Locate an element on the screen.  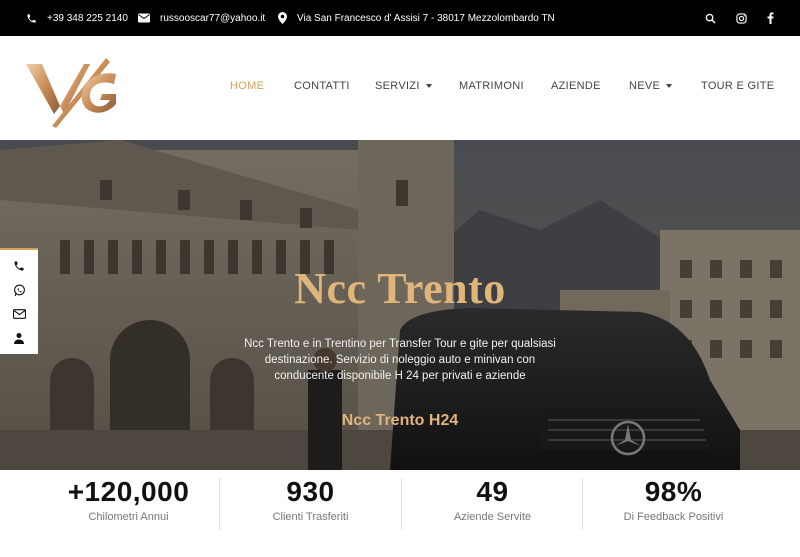
nav-neve: NEVE is located at coordinates (651, 86).